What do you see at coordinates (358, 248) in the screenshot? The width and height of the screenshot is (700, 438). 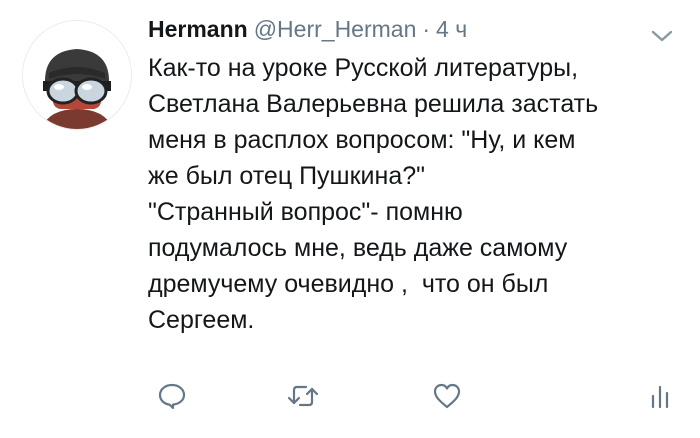 I see `tweet-text-line: подумалось мне, ведь даже самому` at bounding box center [358, 248].